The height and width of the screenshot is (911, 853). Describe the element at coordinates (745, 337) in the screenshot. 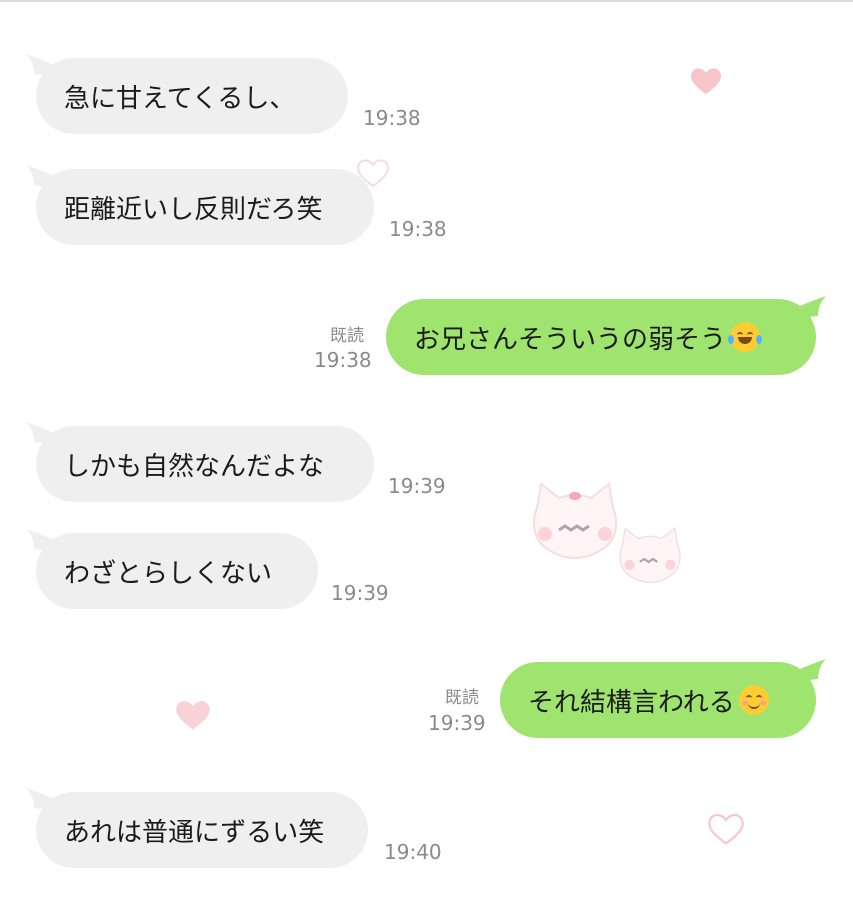

I see `face-with-tears-of-joy-icon` at that location.